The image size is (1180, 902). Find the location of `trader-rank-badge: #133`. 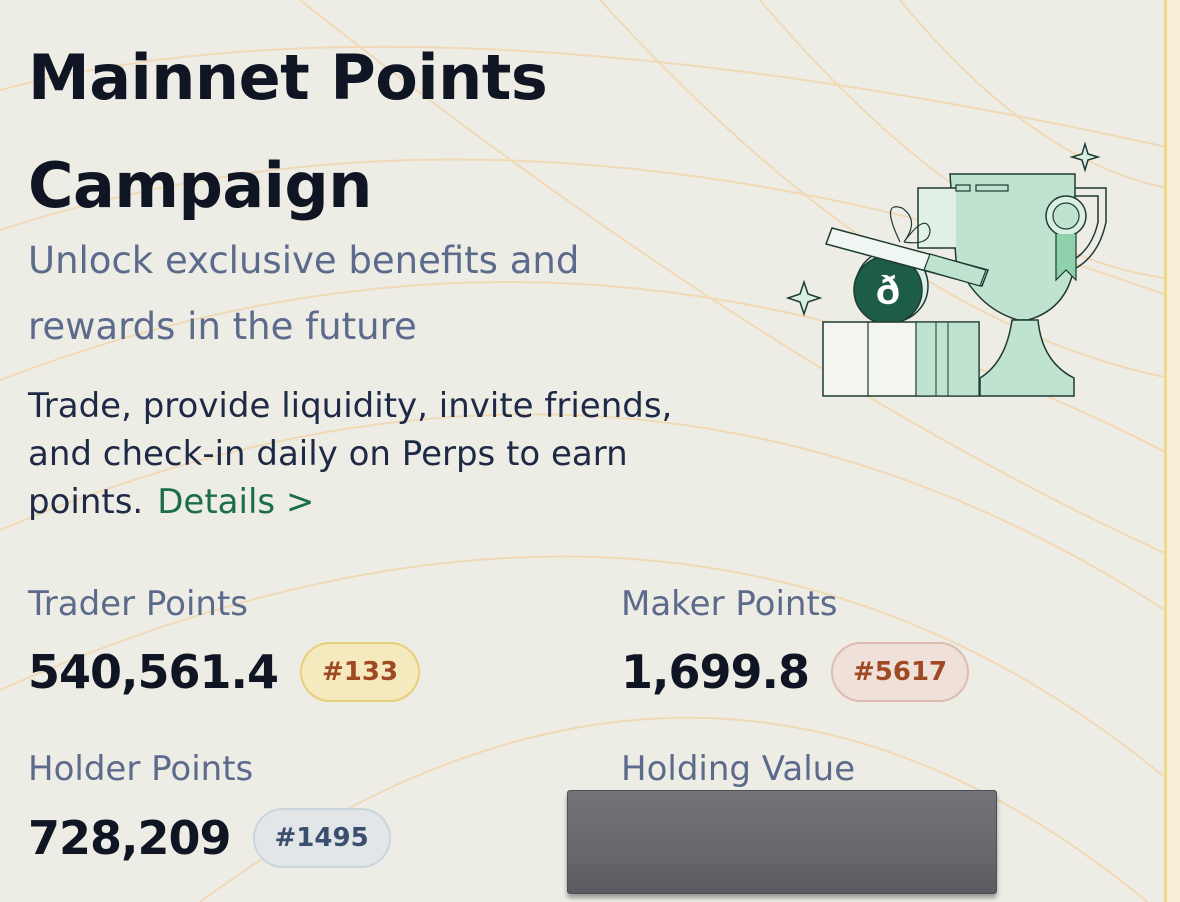

trader-rank-badge: #133 is located at coordinates (360, 672).